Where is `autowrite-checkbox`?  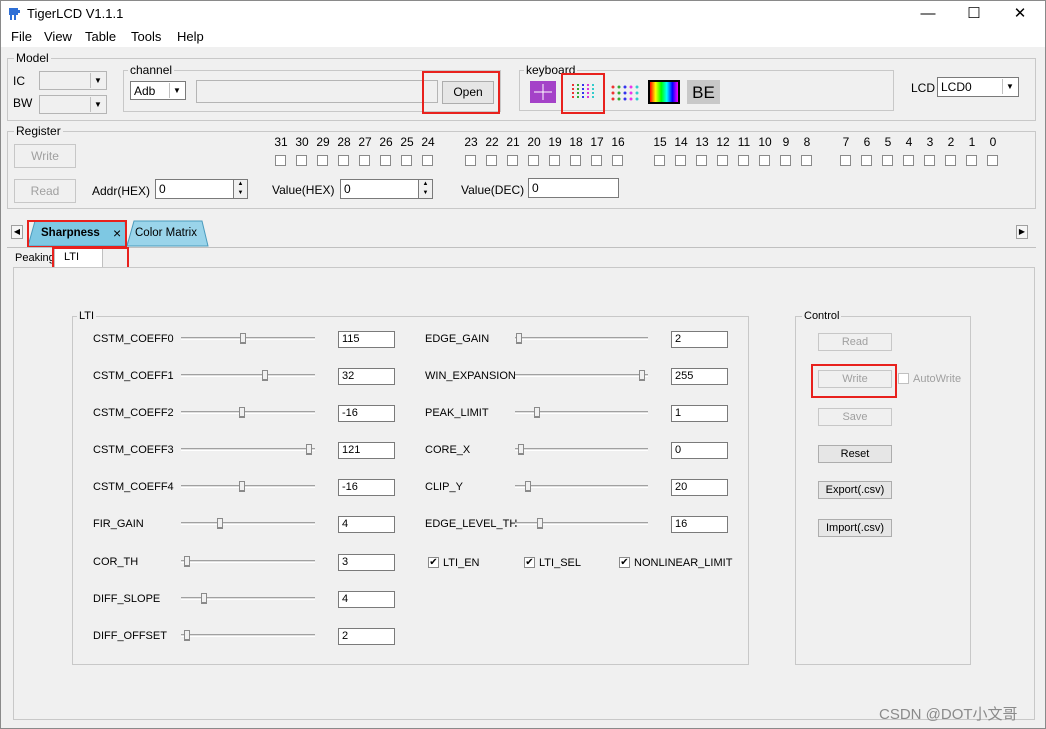 autowrite-checkbox is located at coordinates (903, 378).